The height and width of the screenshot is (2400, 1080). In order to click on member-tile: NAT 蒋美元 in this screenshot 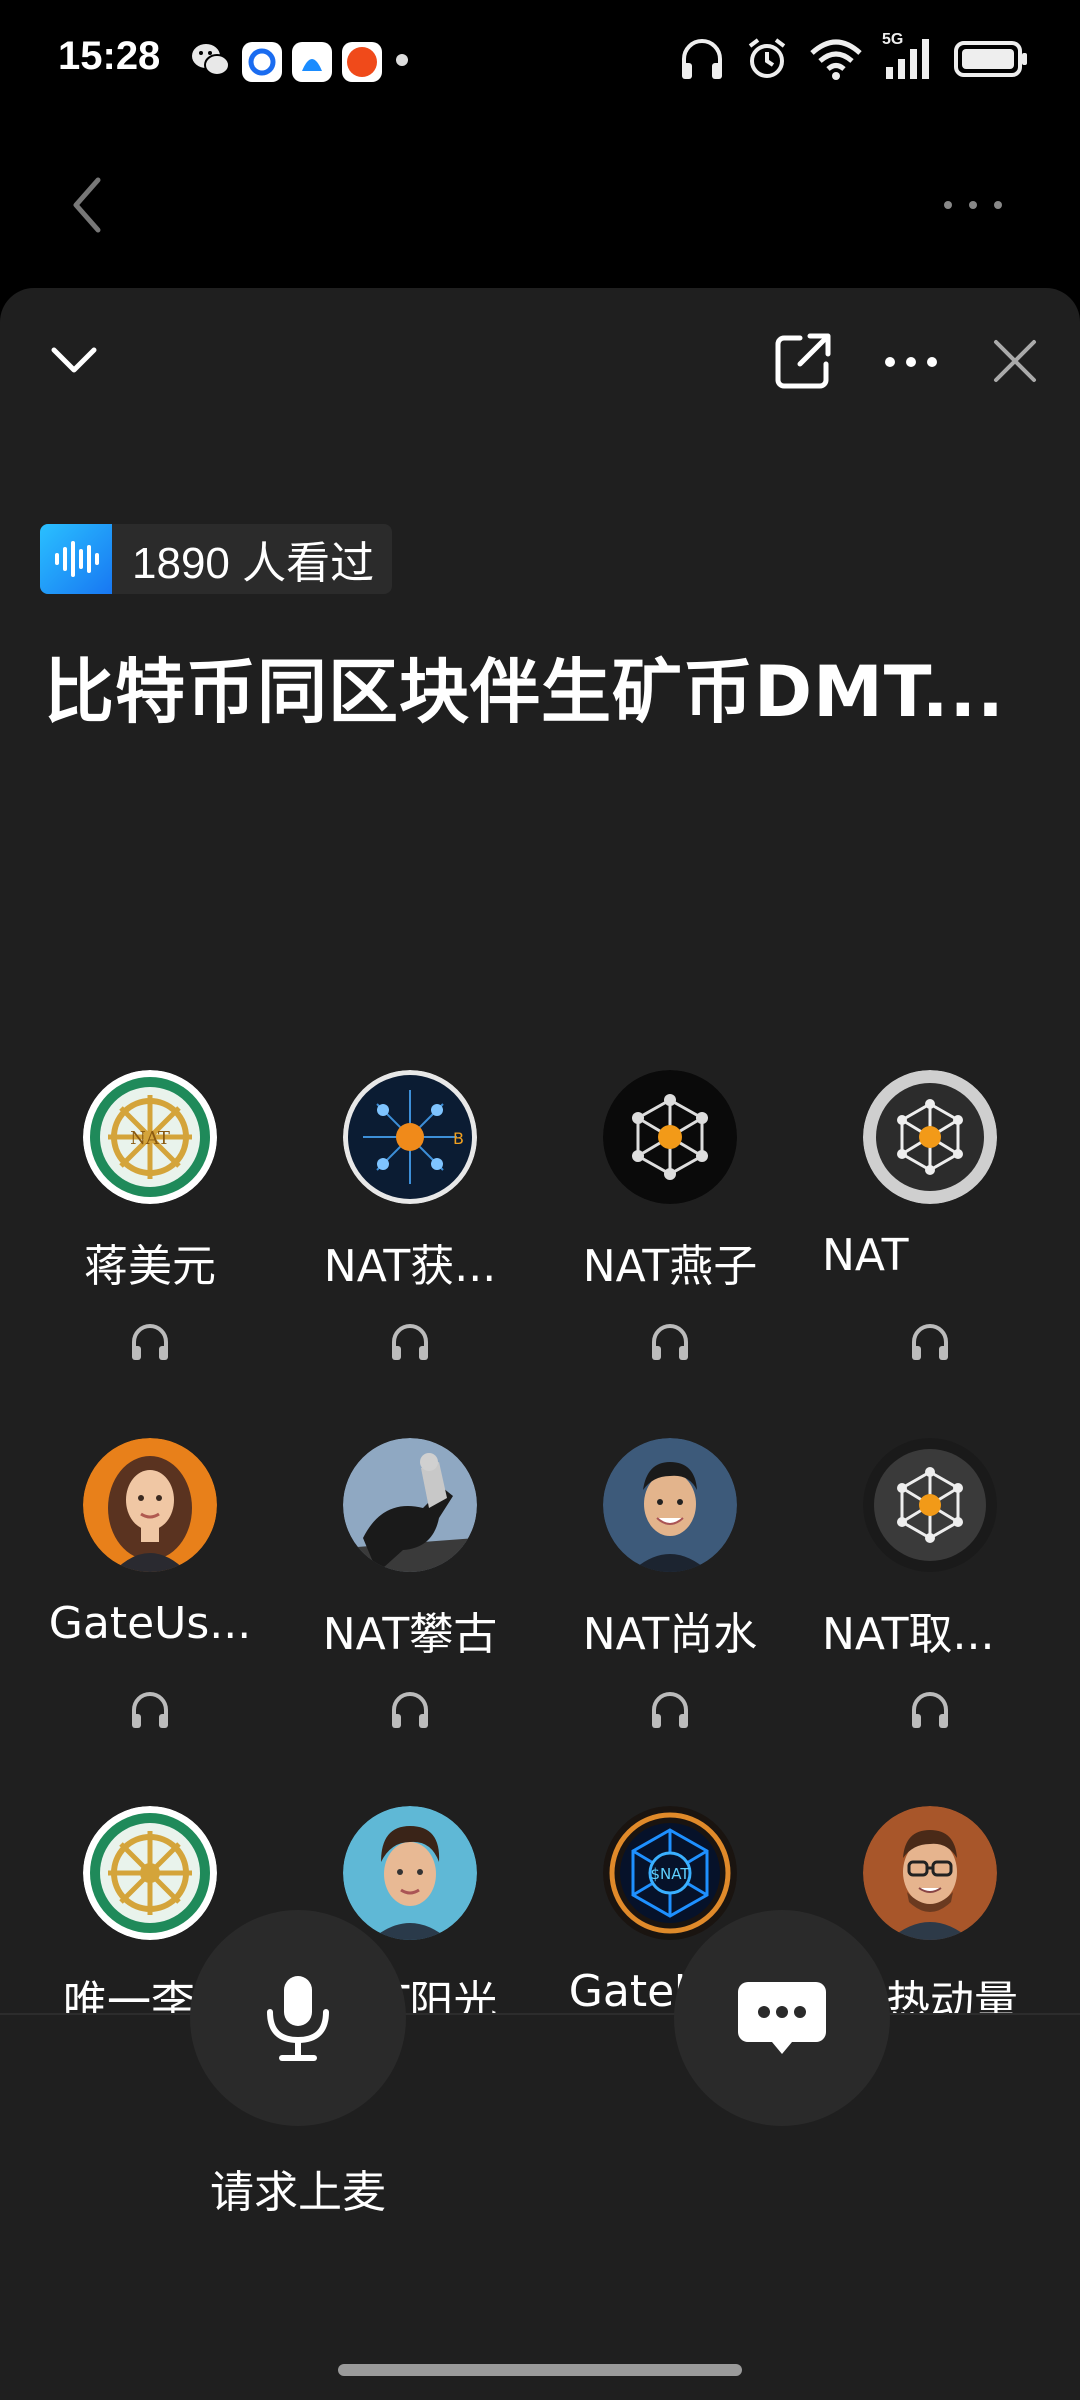, I will do `click(150, 1235)`.